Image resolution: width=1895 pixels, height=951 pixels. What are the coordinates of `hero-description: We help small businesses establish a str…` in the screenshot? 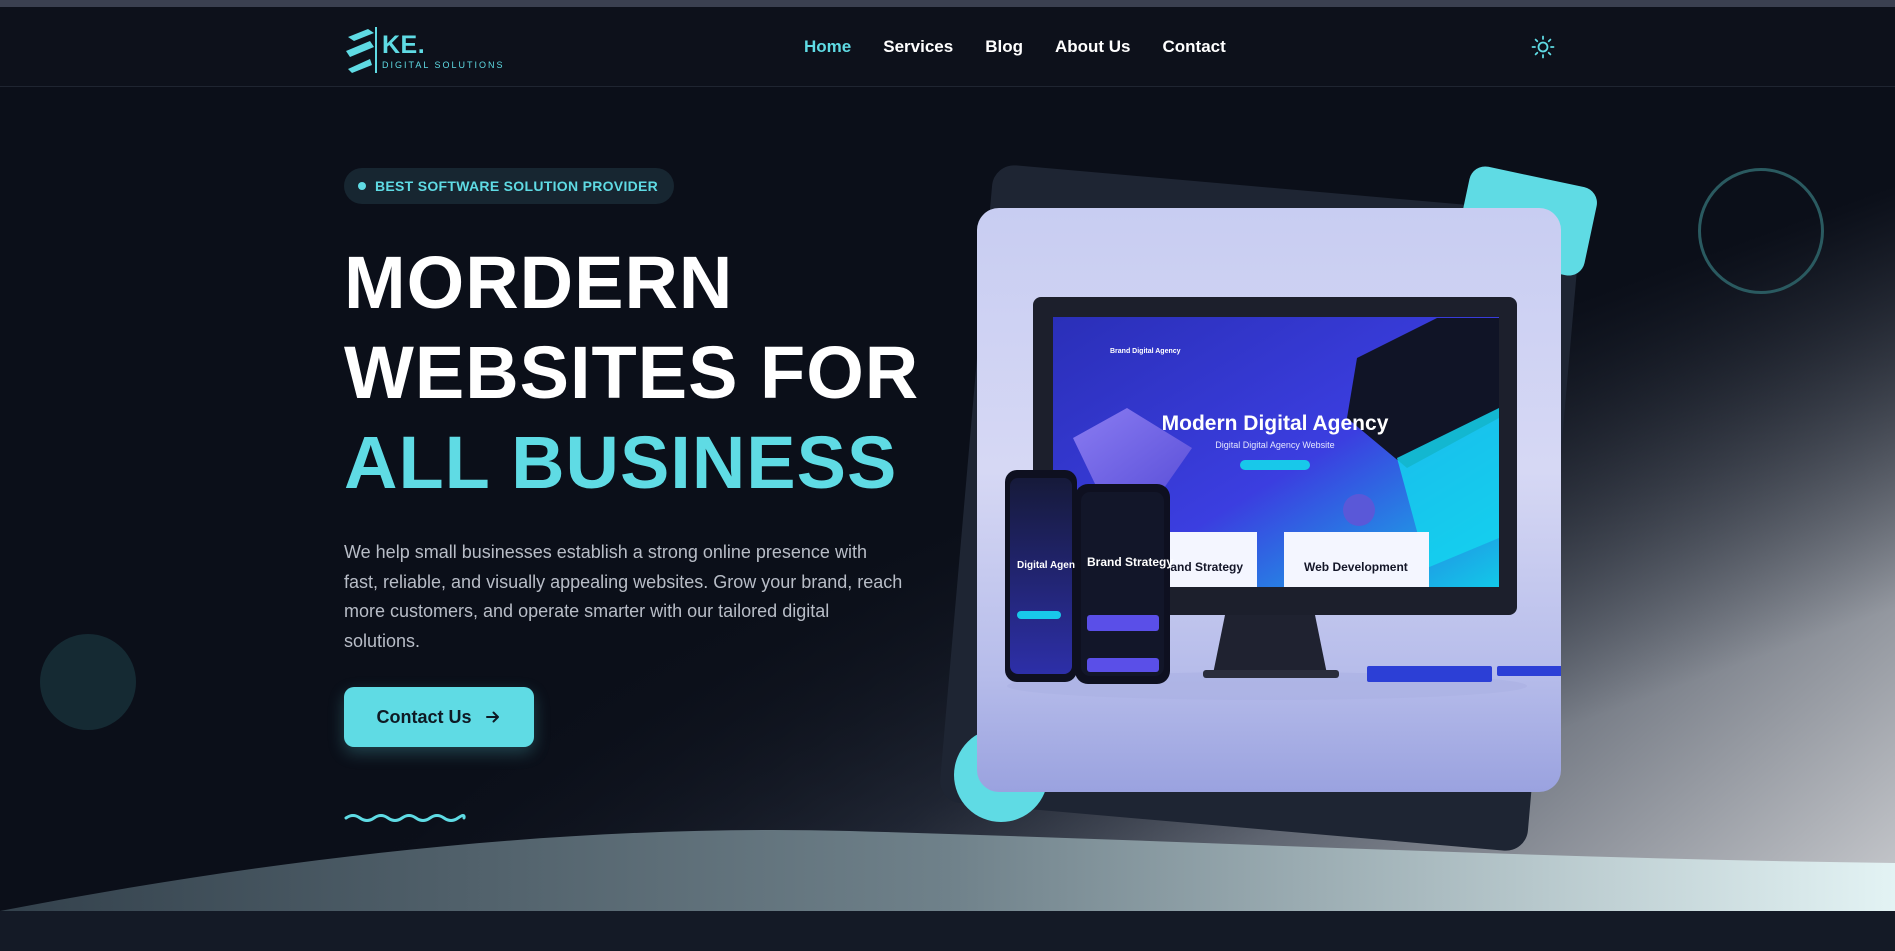 It's located at (623, 596).